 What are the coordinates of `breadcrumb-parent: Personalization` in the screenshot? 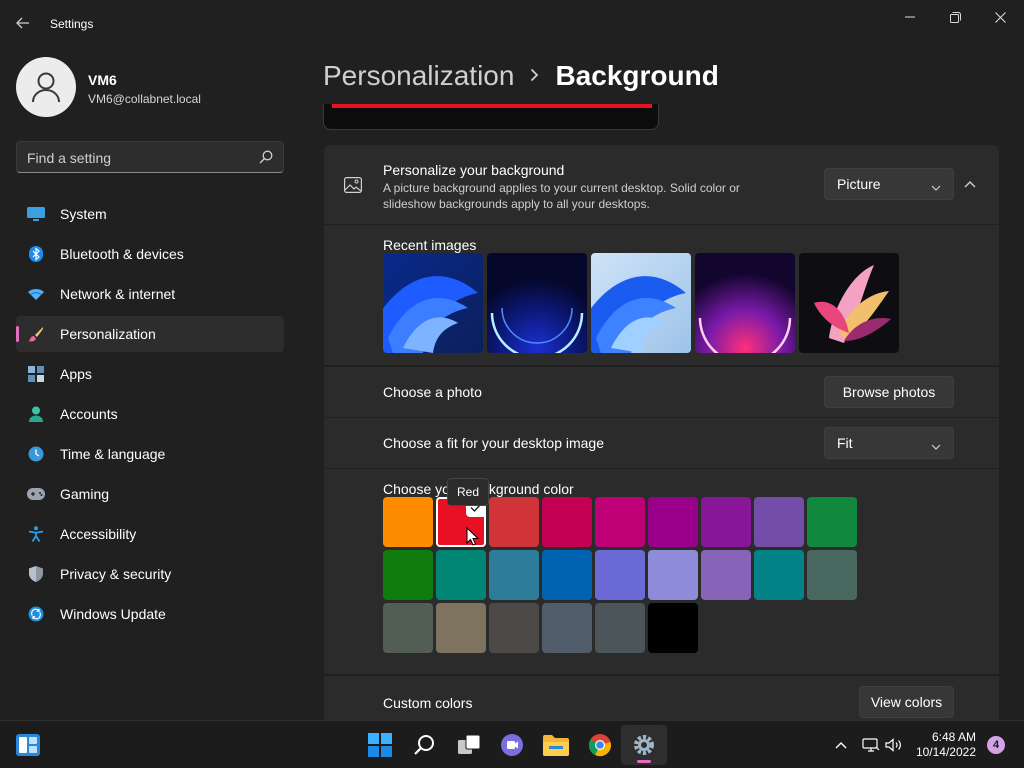 It's located at (418, 76).